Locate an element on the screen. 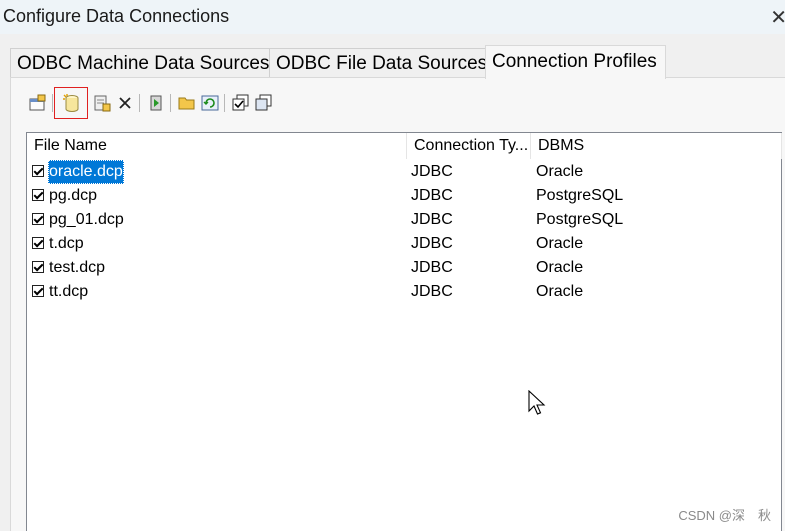 The height and width of the screenshot is (531, 785). column-header-file-name: File Name is located at coordinates (217, 146).